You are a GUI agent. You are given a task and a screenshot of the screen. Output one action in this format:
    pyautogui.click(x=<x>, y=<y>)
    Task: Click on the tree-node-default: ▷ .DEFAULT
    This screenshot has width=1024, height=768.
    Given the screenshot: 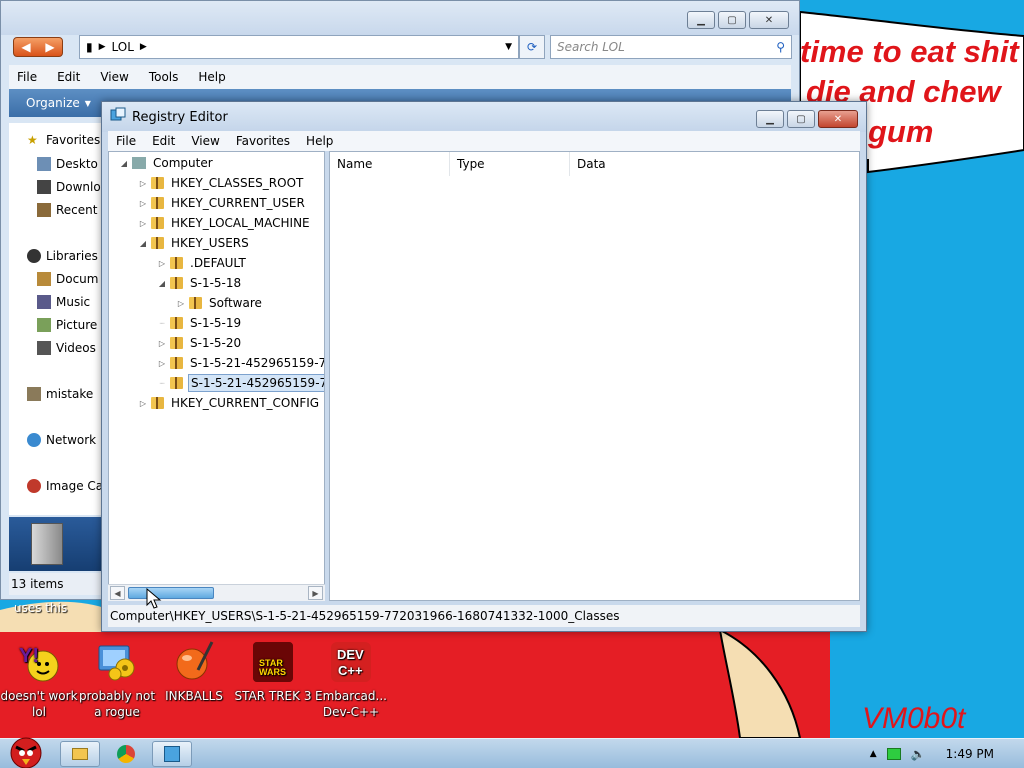 What is the action you would take?
    pyautogui.click(x=202, y=263)
    